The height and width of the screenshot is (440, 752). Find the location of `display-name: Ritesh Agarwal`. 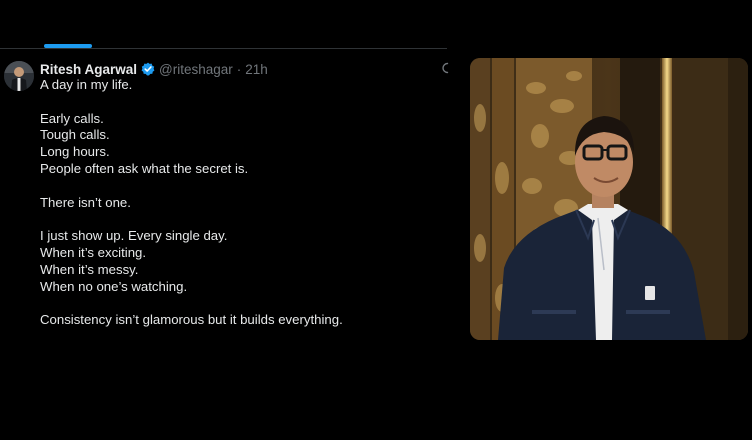

display-name: Ritesh Agarwal is located at coordinates (88, 69).